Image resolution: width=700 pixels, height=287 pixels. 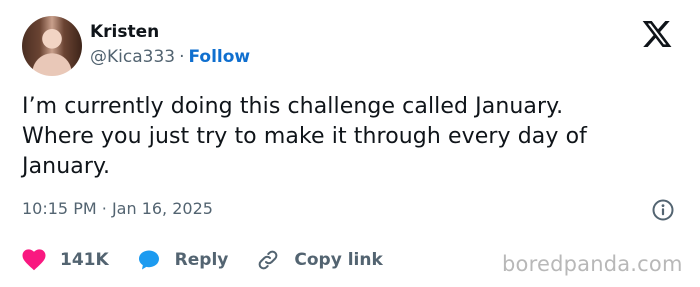 I want to click on tweet-header: Kristen @Kica333 · Follow, so click(x=136, y=46).